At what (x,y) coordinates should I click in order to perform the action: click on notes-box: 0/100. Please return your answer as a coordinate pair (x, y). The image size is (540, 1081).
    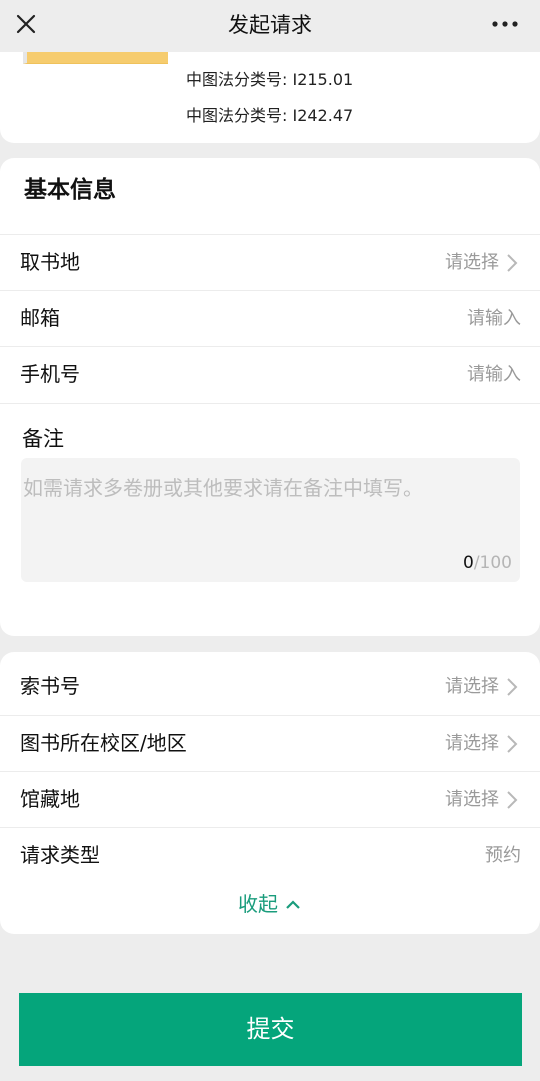
    Looking at the image, I should click on (270, 520).